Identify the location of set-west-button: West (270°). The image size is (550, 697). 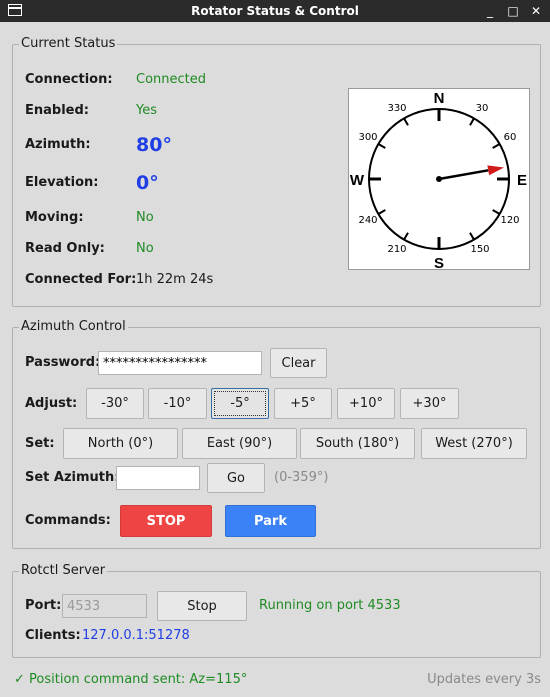
(474, 443).